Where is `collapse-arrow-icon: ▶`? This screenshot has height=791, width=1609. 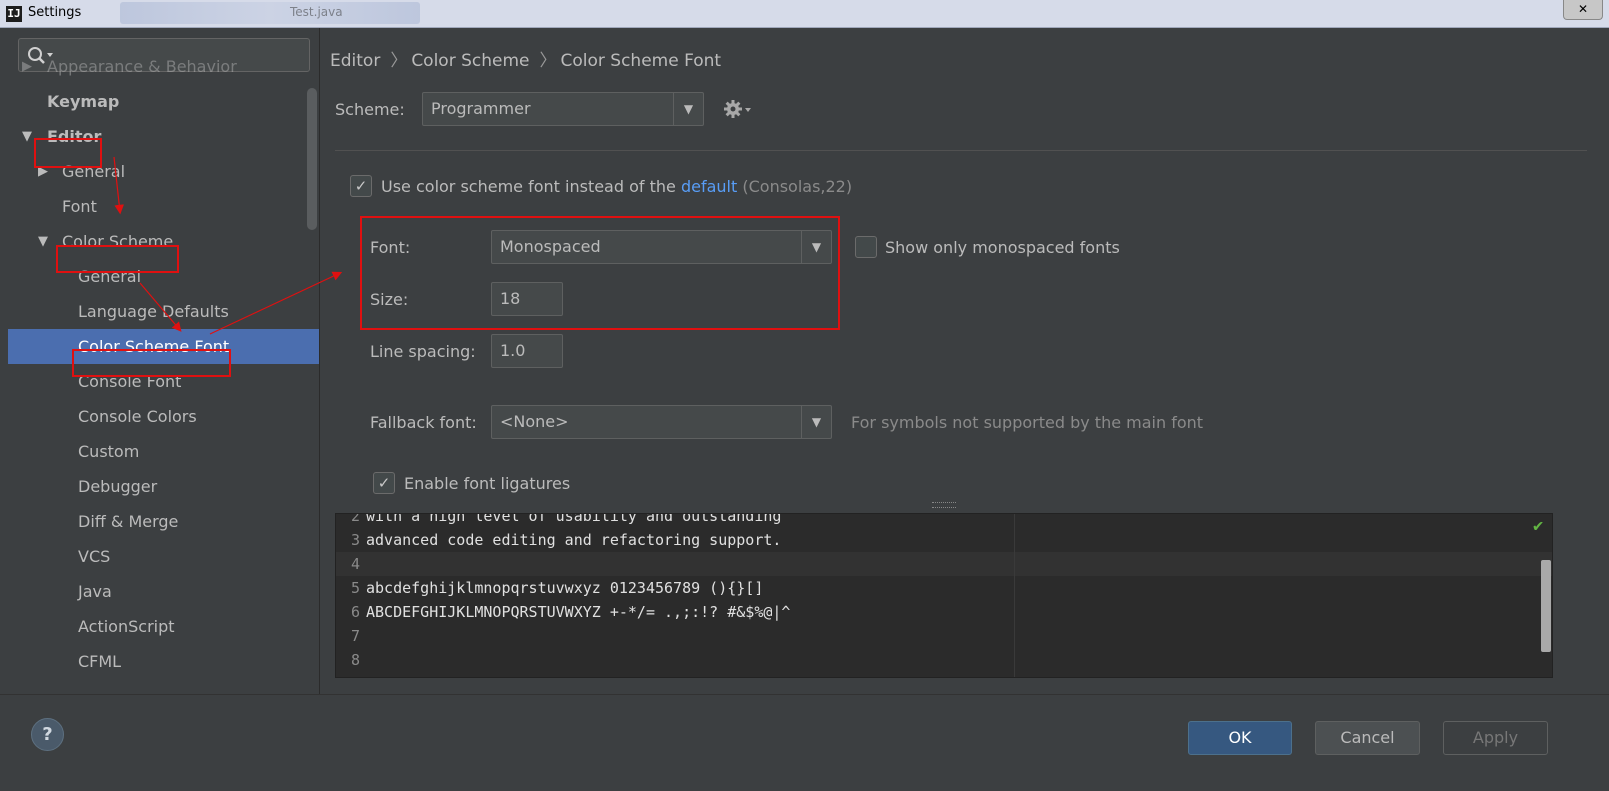
collapse-arrow-icon: ▶ is located at coordinates (29, 66).